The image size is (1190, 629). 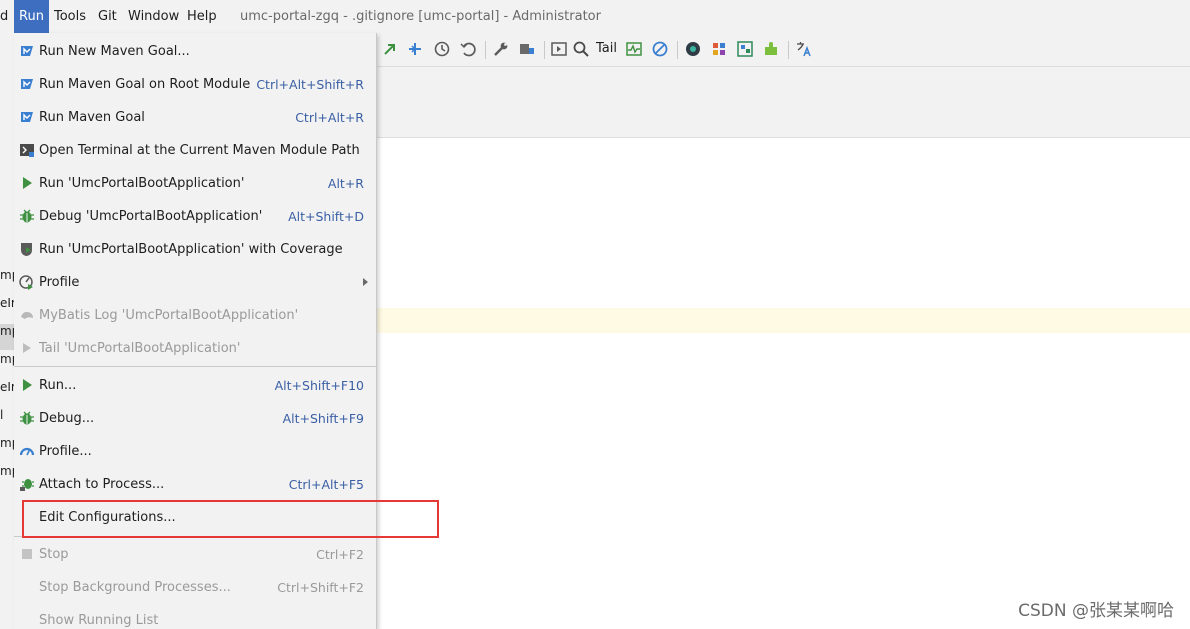 What do you see at coordinates (31, 16) in the screenshot?
I see `menu-run: Run` at bounding box center [31, 16].